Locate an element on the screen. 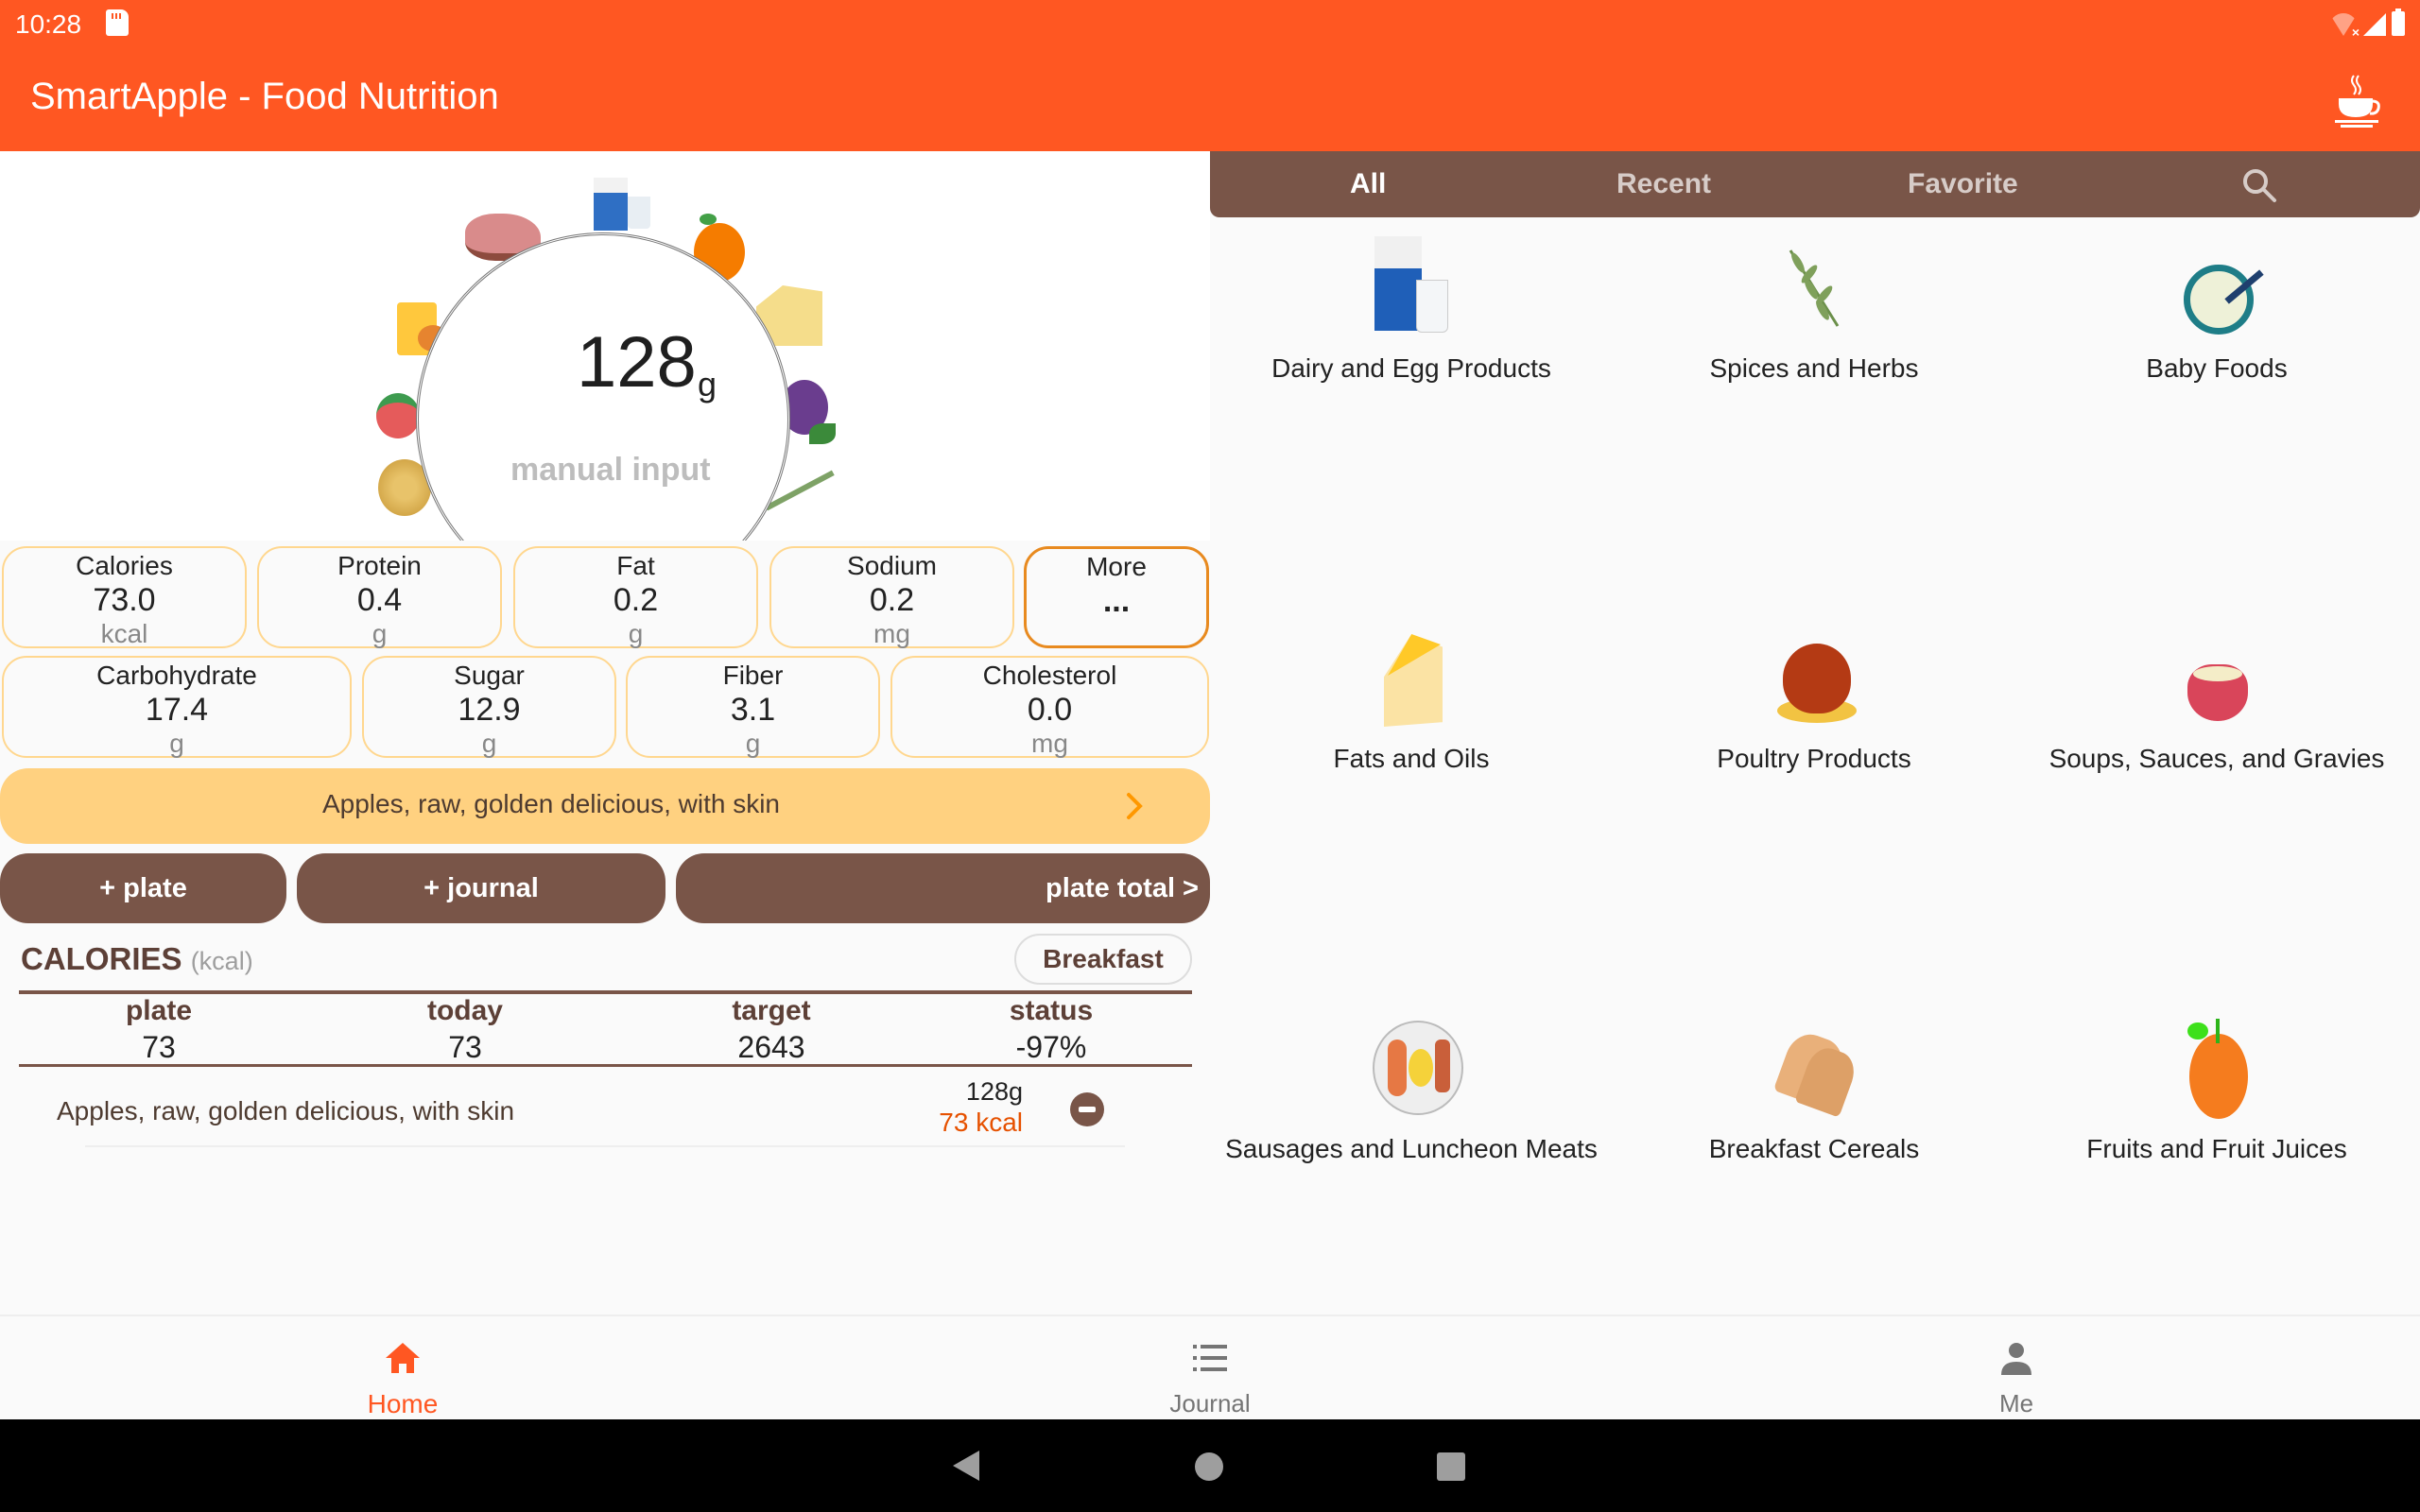 This screenshot has height=1512, width=2420. search-icon is located at coordinates (2259, 185).